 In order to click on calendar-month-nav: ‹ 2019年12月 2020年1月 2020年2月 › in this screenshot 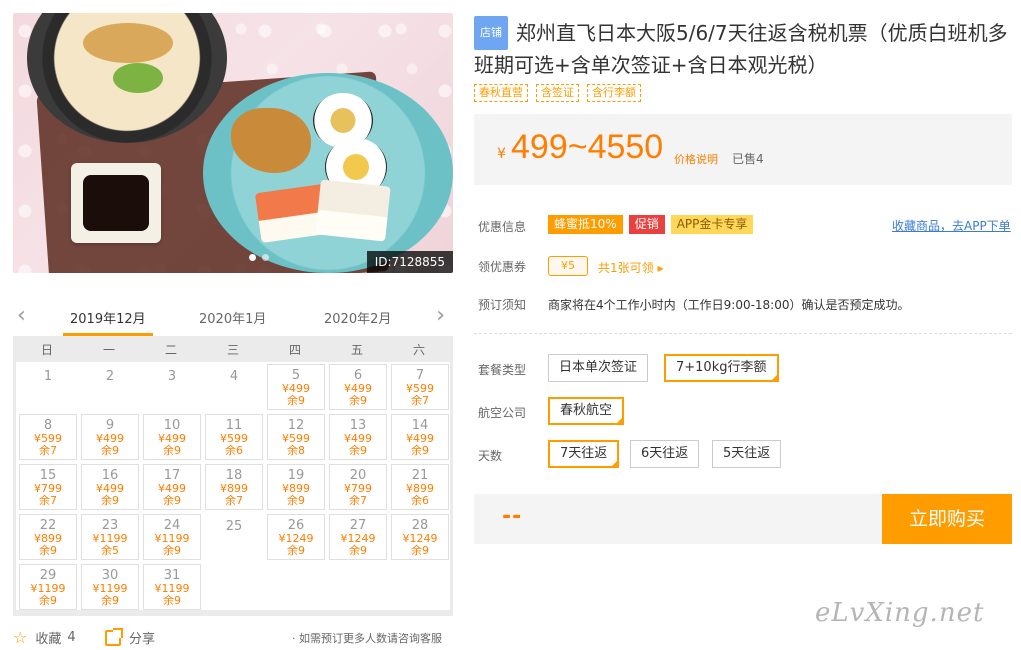, I will do `click(233, 318)`.